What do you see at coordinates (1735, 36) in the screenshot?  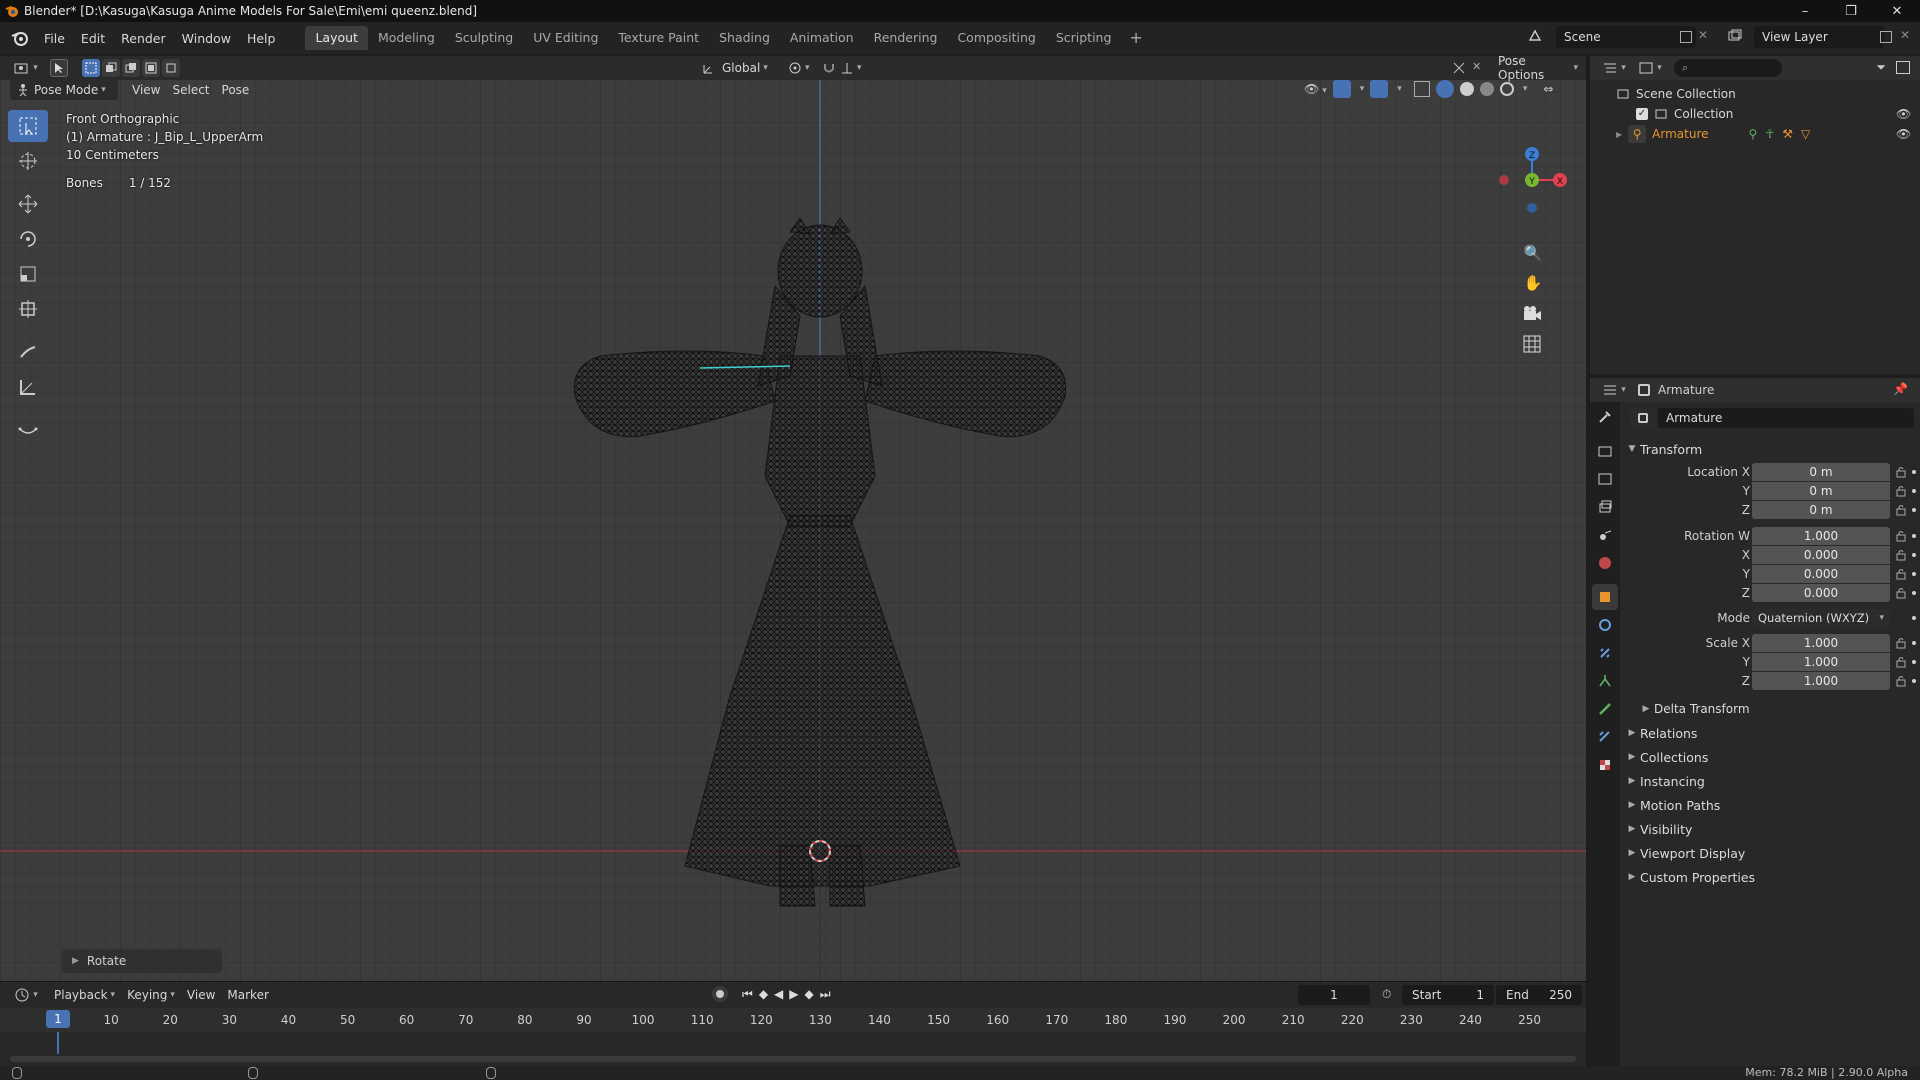 I see `view-layer-icon` at bounding box center [1735, 36].